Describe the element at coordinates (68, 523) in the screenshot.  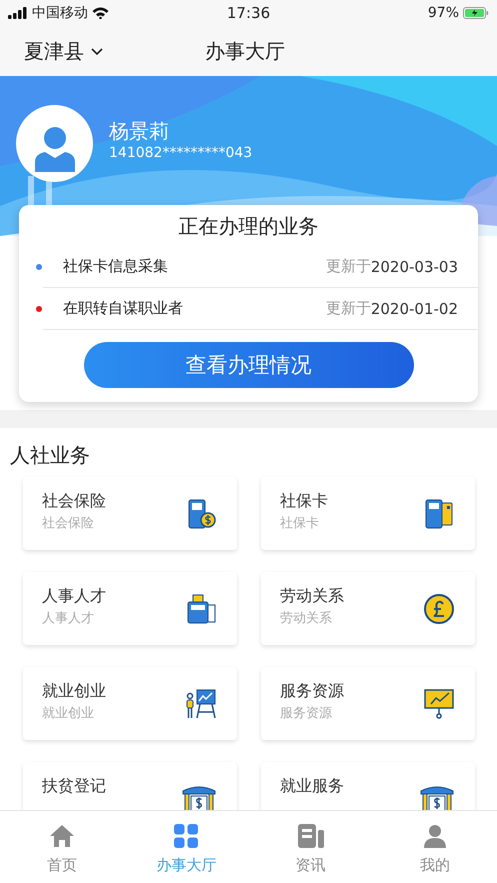
I see `service-subtitle: 社会保险` at that location.